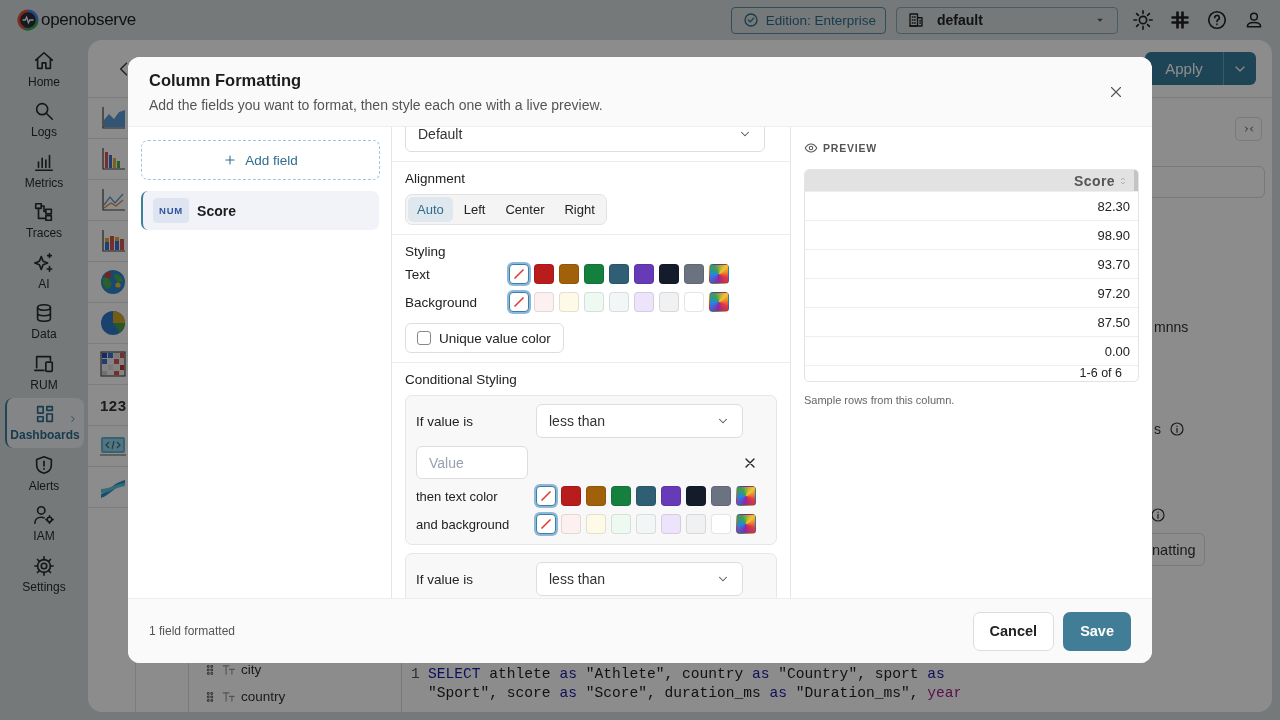 This screenshot has width=1280, height=720. Describe the element at coordinates (44, 170) in the screenshot. I see `nav-item: Metrics` at that location.